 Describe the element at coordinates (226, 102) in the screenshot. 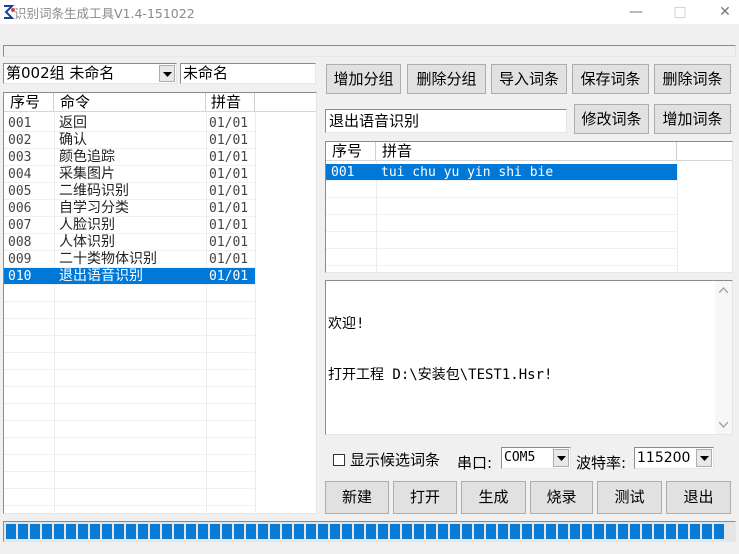

I see `col-header-pinyin: 拼音` at that location.